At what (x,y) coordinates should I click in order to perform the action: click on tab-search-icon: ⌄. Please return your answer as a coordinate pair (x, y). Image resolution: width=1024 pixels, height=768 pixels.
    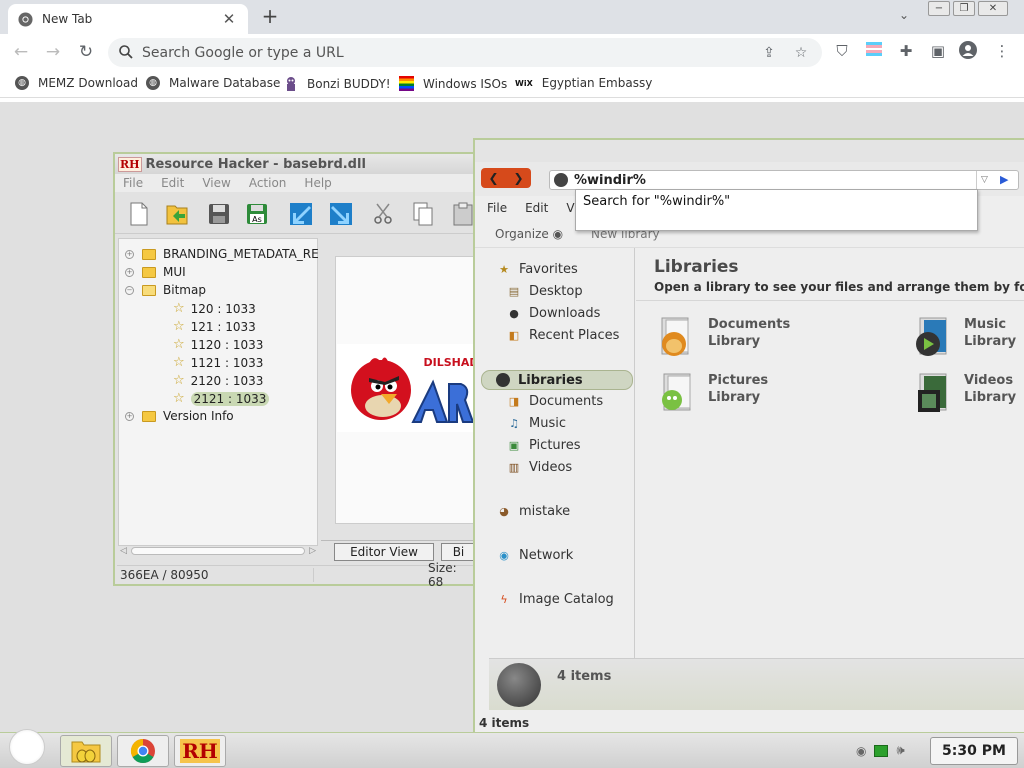
    Looking at the image, I should click on (904, 17).